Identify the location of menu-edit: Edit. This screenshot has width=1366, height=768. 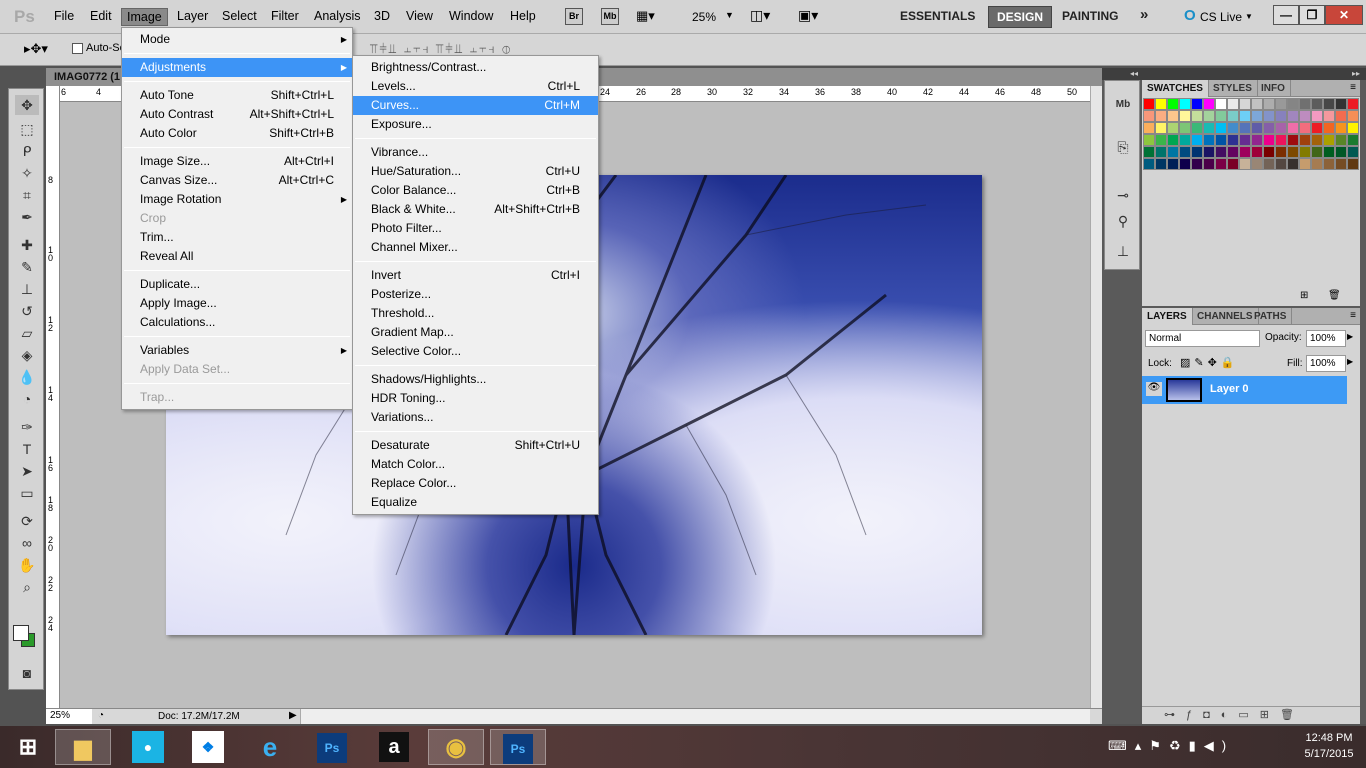
(101, 16).